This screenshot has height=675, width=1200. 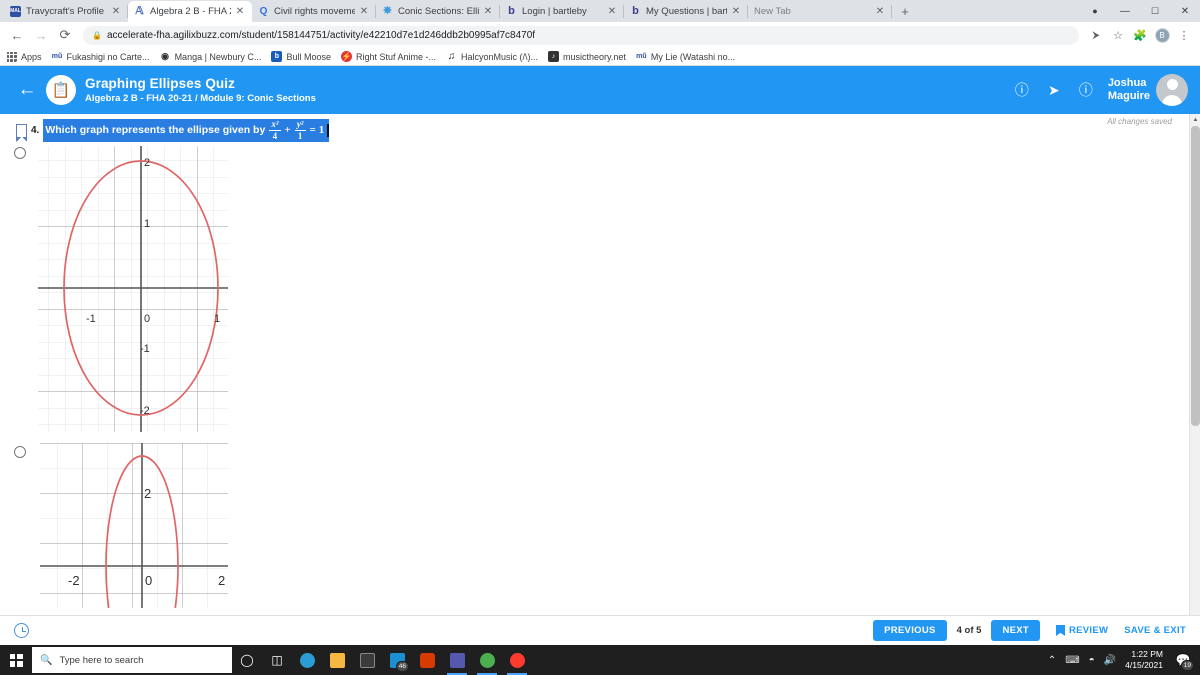 What do you see at coordinates (438, 11) in the screenshot?
I see `browser-tab: ✵ Conic Sections: Ellipses and Circ ✕` at bounding box center [438, 11].